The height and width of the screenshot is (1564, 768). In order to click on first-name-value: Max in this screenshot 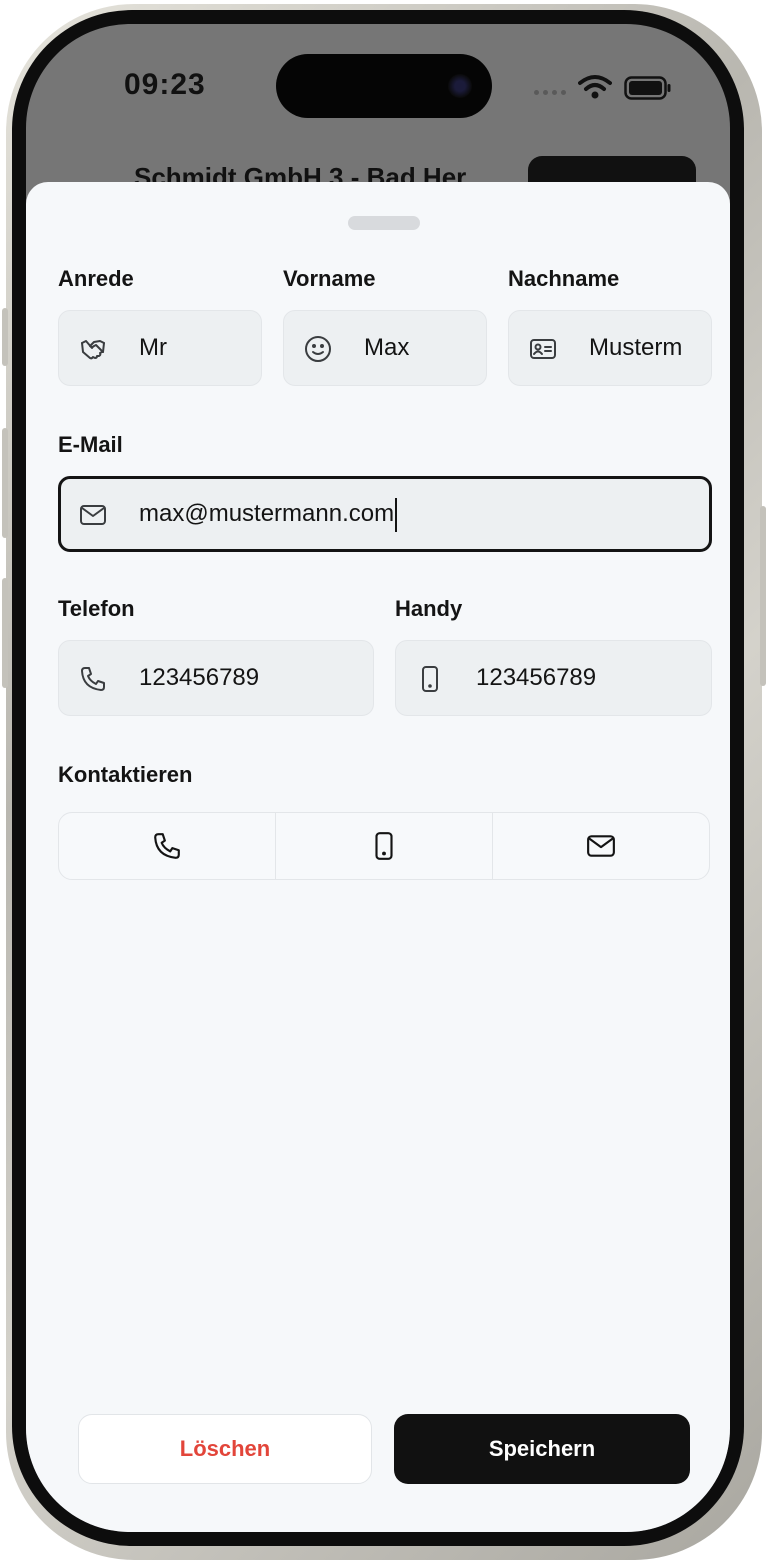, I will do `click(387, 347)`.